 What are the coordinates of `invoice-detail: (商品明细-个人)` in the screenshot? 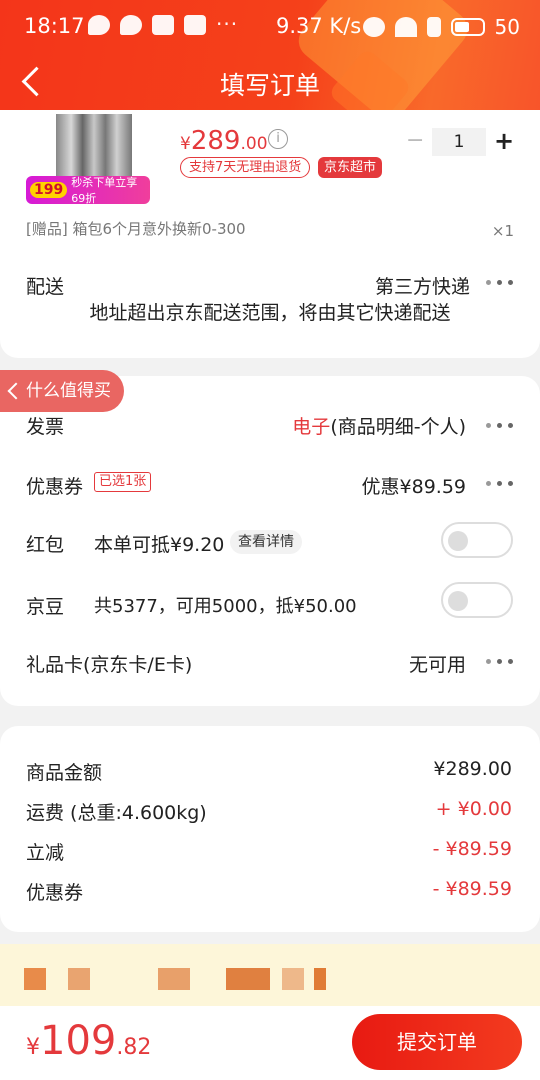 It's located at (398, 427).